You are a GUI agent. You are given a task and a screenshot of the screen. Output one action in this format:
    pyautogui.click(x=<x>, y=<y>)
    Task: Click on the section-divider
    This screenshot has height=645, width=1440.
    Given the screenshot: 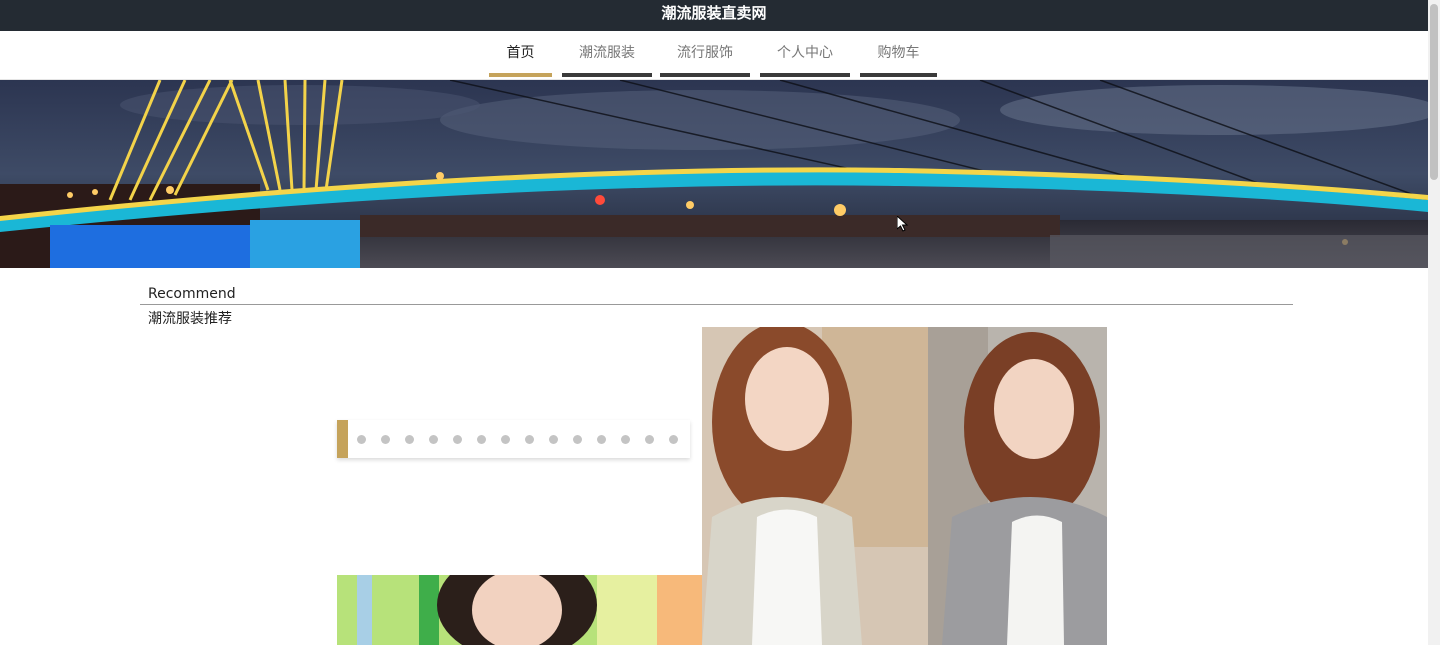 What is the action you would take?
    pyautogui.click(x=716, y=304)
    